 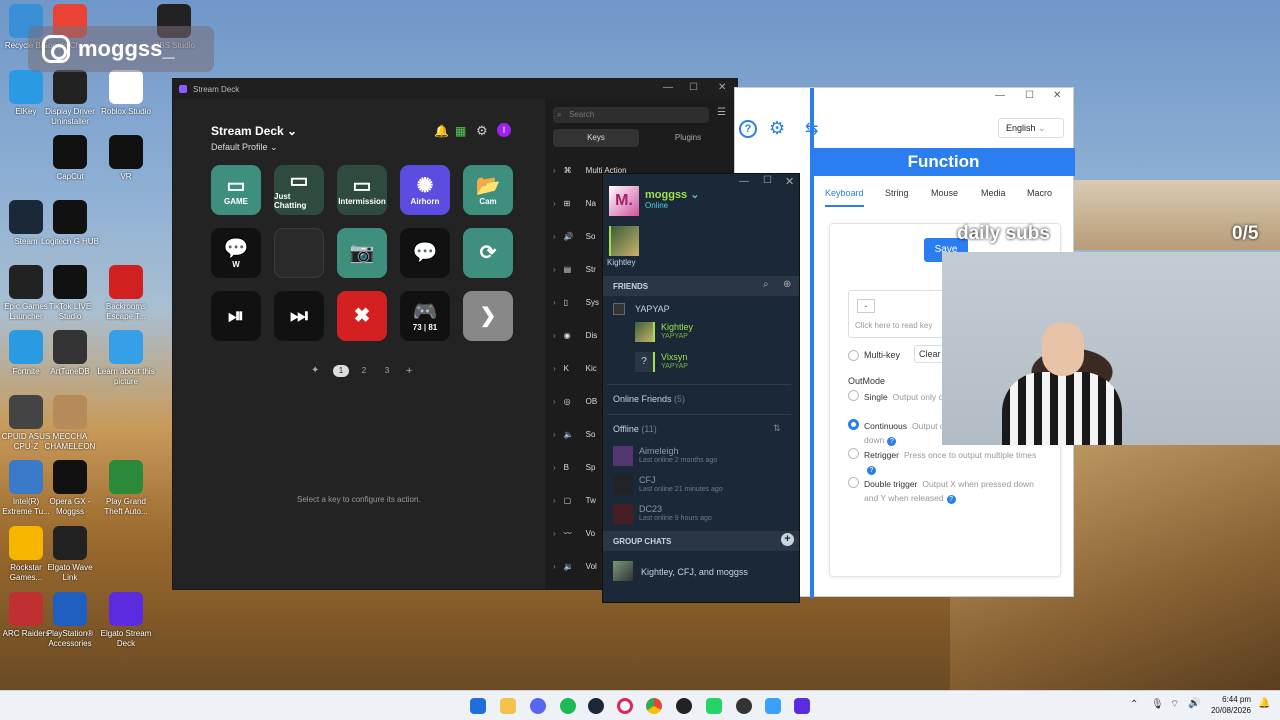 I want to click on microphone-icon: 🎙, so click(x=1157, y=704).